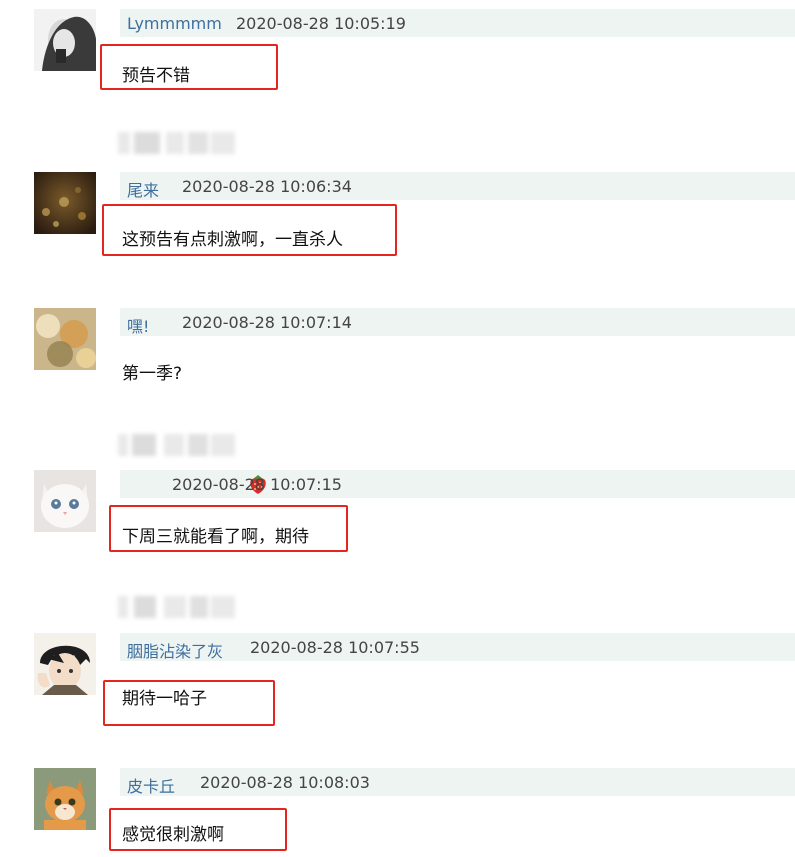 The image size is (795, 857). What do you see at coordinates (457, 782) in the screenshot?
I see `comment-meta: 皮卡丘 2020-08-28 10:08:03` at bounding box center [457, 782].